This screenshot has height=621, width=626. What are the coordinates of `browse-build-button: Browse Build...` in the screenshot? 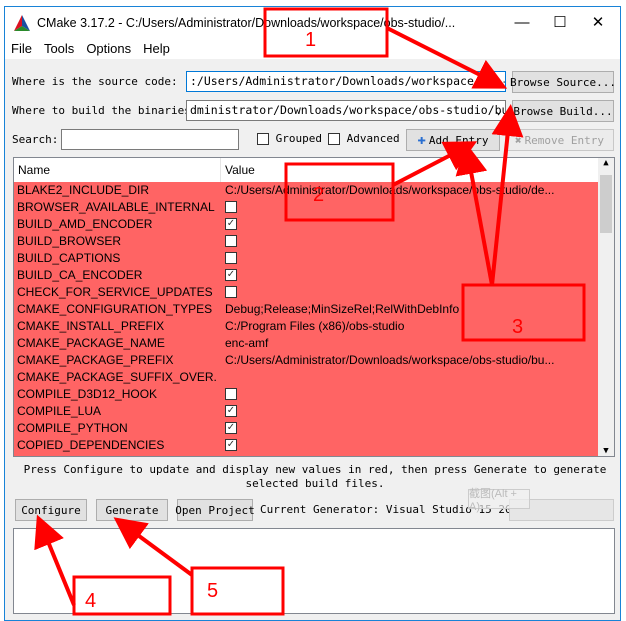 It's located at (563, 111).